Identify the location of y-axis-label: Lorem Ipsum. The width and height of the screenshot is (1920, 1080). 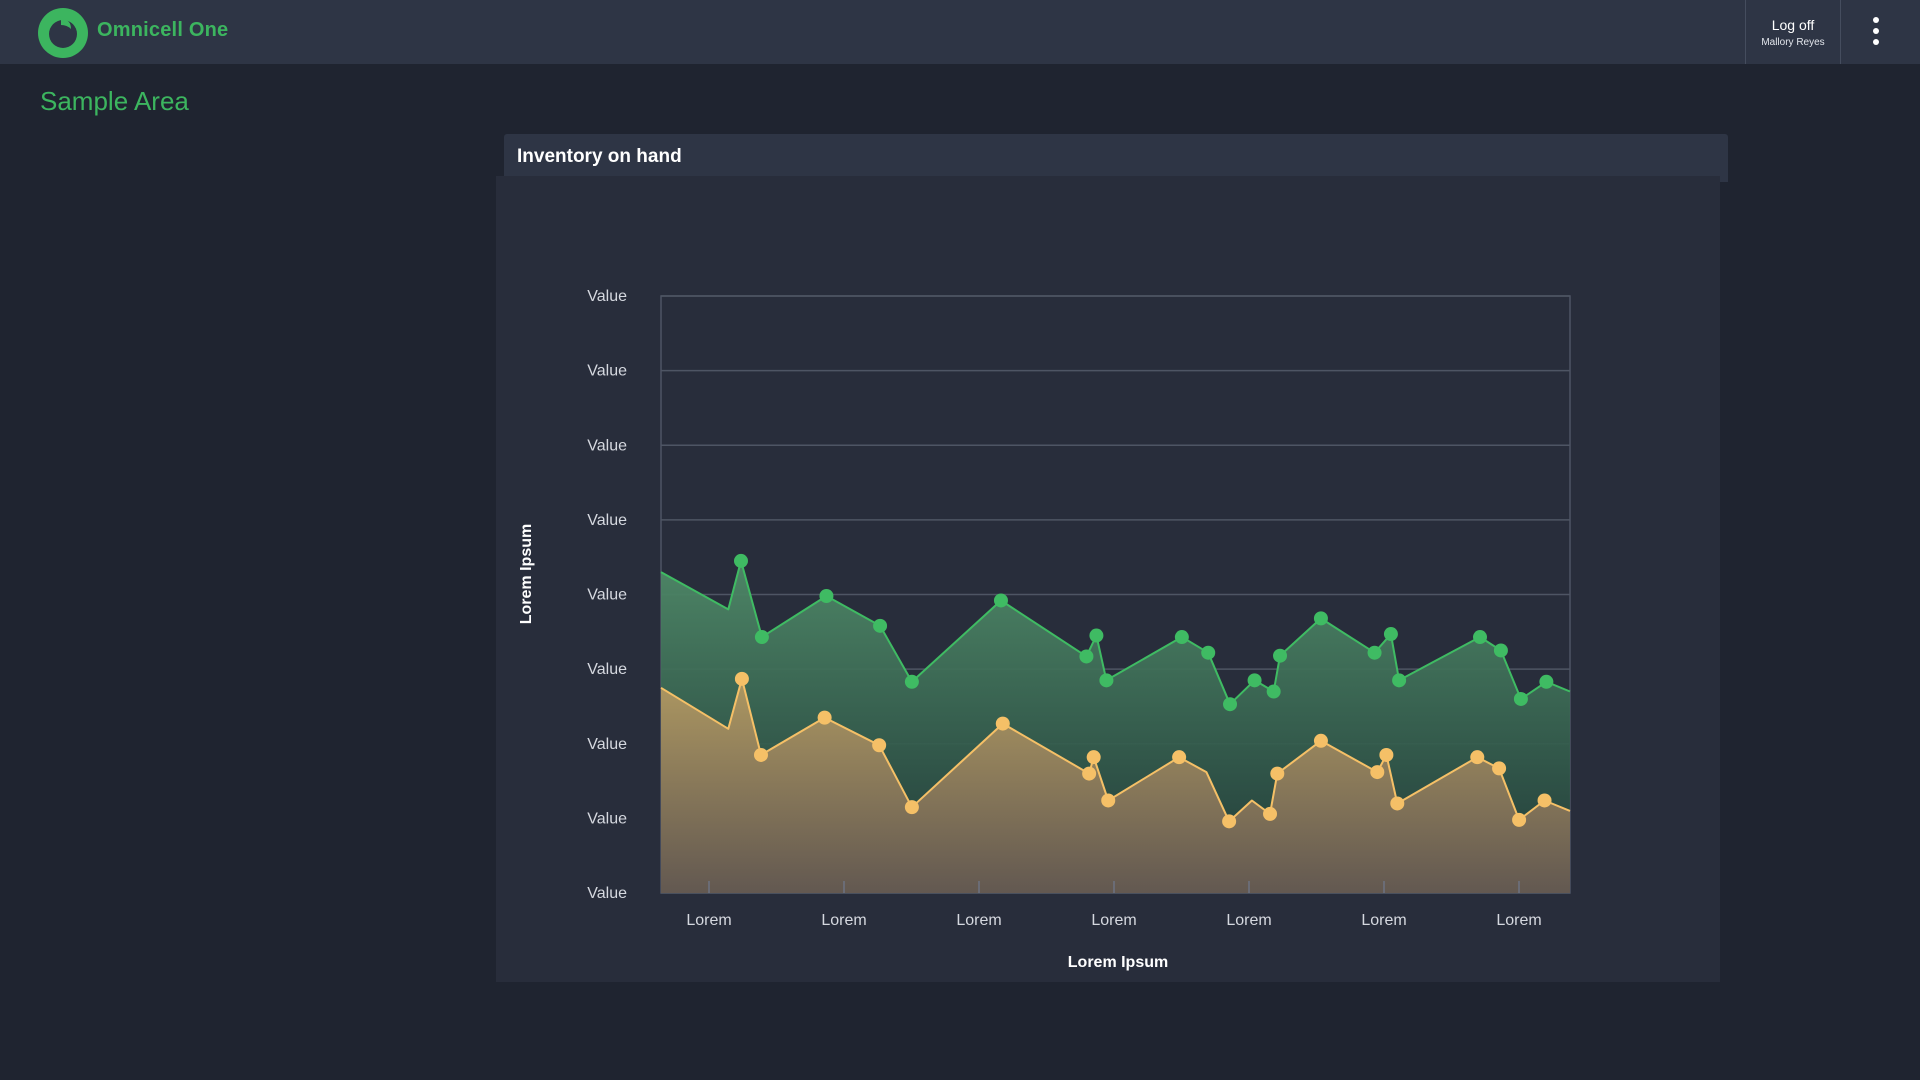
(526, 574).